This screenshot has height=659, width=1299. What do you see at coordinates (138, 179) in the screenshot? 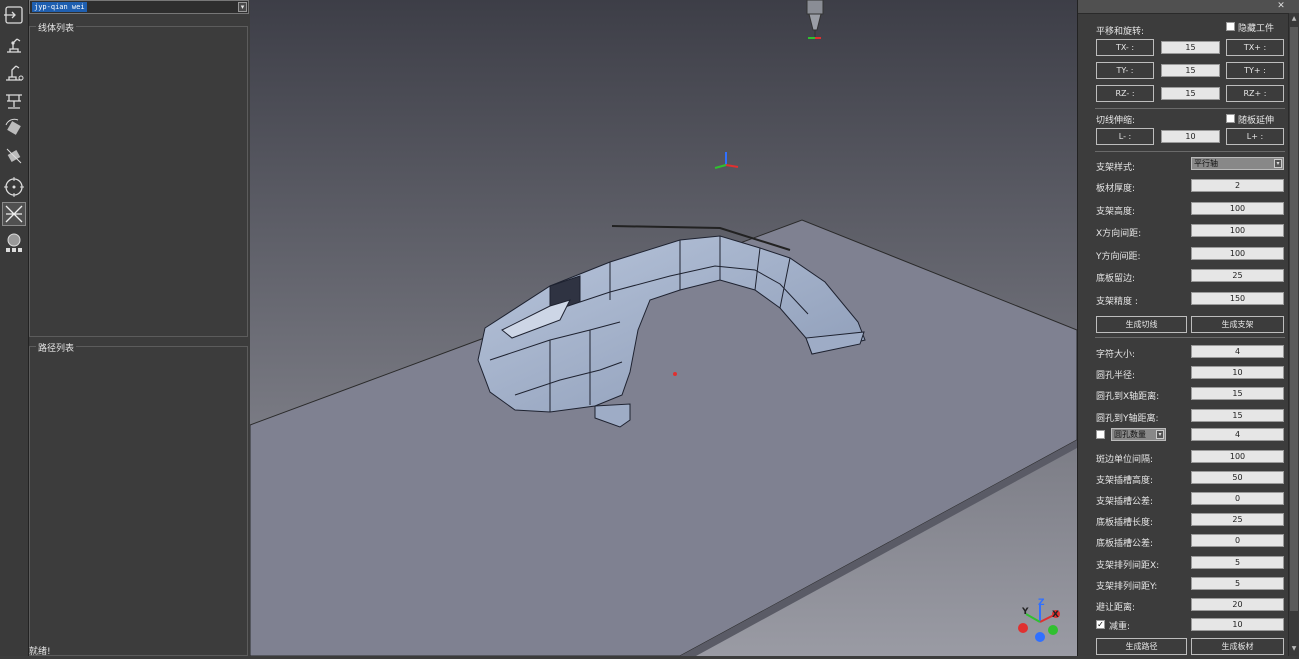
I see `line-list-group: 线体列表` at bounding box center [138, 179].